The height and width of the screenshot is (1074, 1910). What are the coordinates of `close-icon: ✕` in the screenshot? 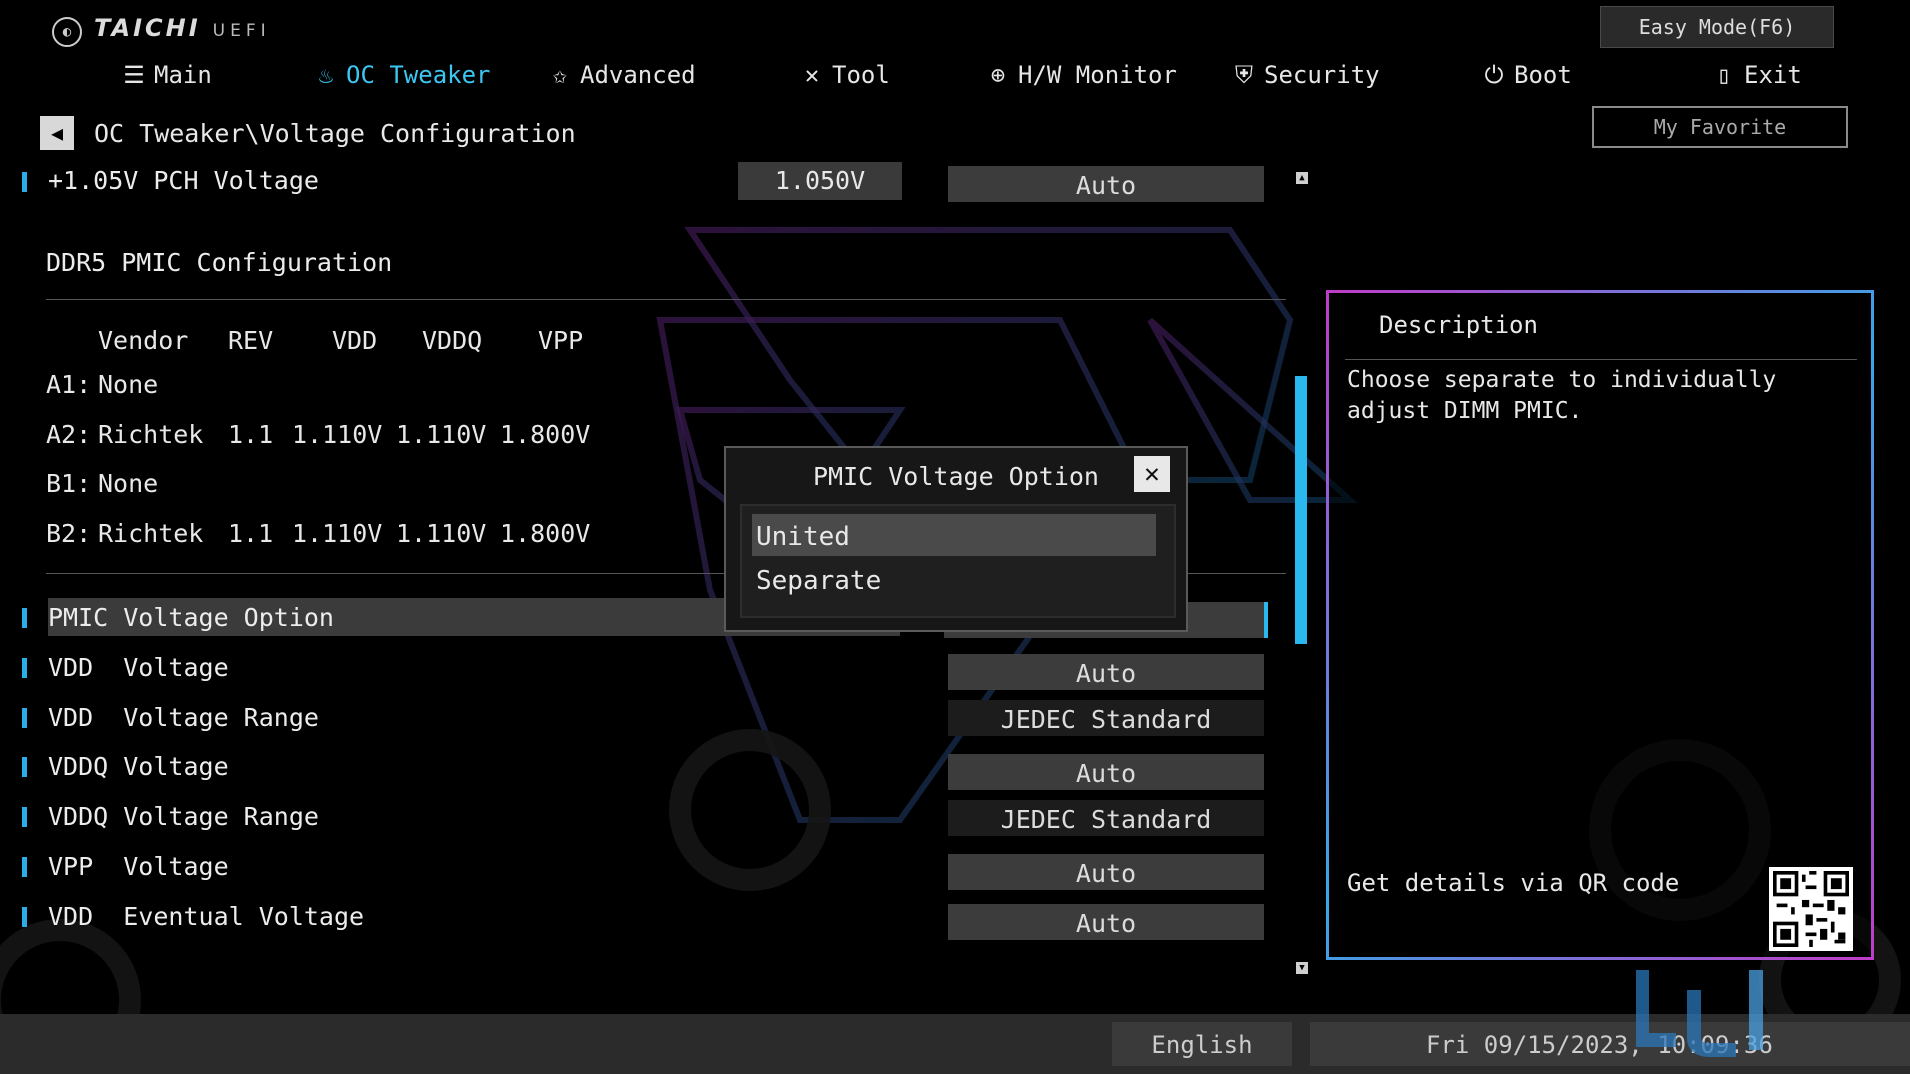 It's located at (1152, 474).